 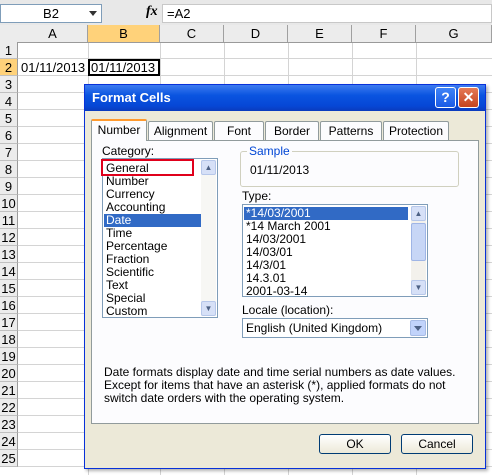 What do you see at coordinates (9, 186) in the screenshot?
I see `row-header: 9` at bounding box center [9, 186].